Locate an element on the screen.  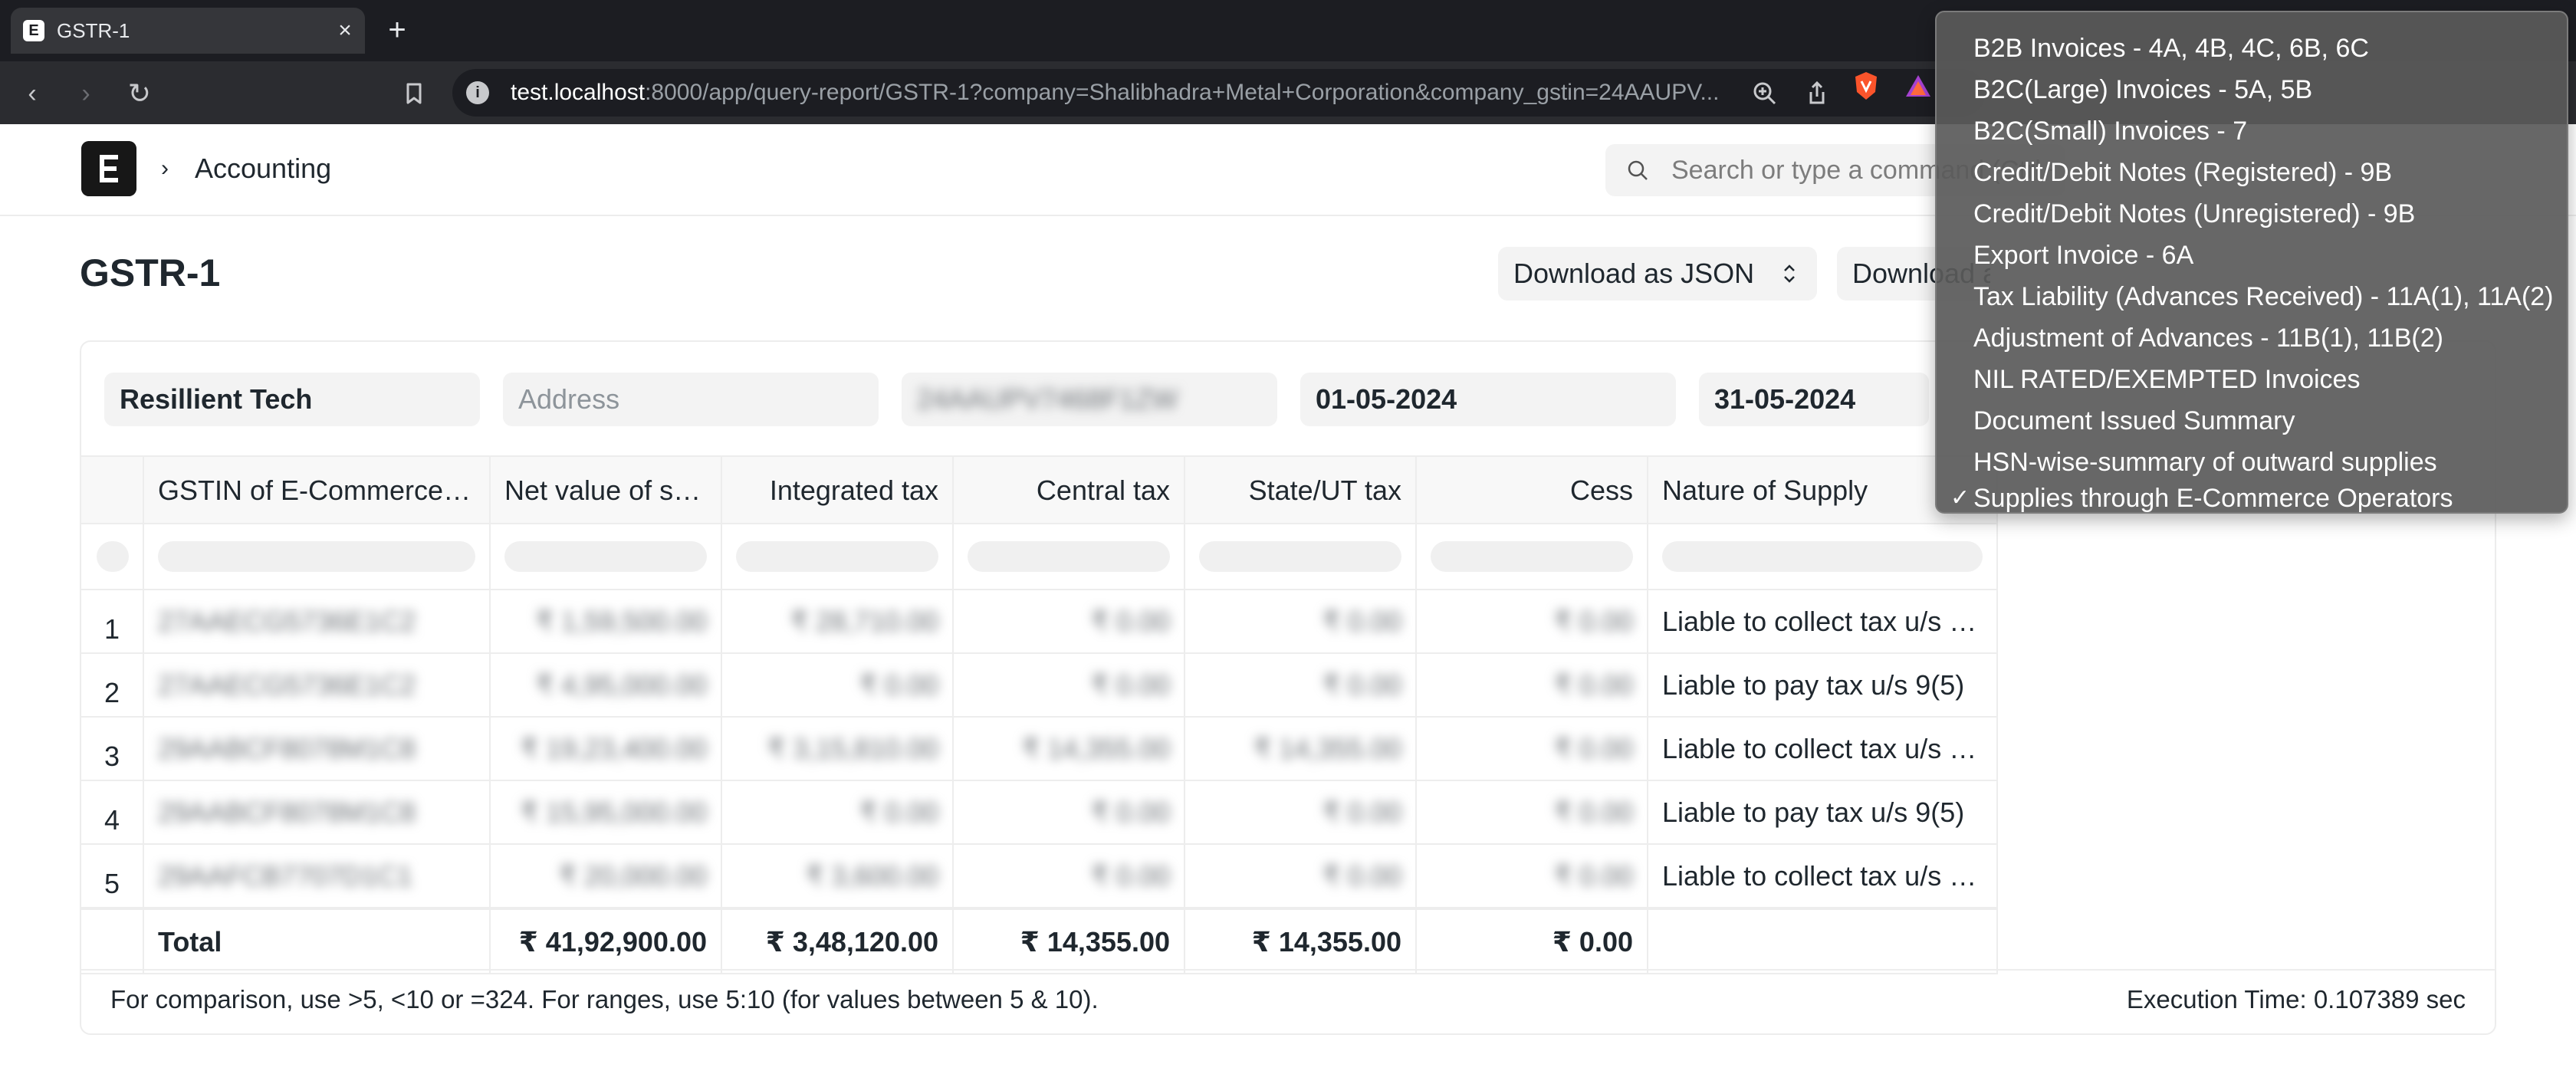
menu-item-b2c-small: B2C(Small) Invoices - 7 is located at coordinates (2252, 131).